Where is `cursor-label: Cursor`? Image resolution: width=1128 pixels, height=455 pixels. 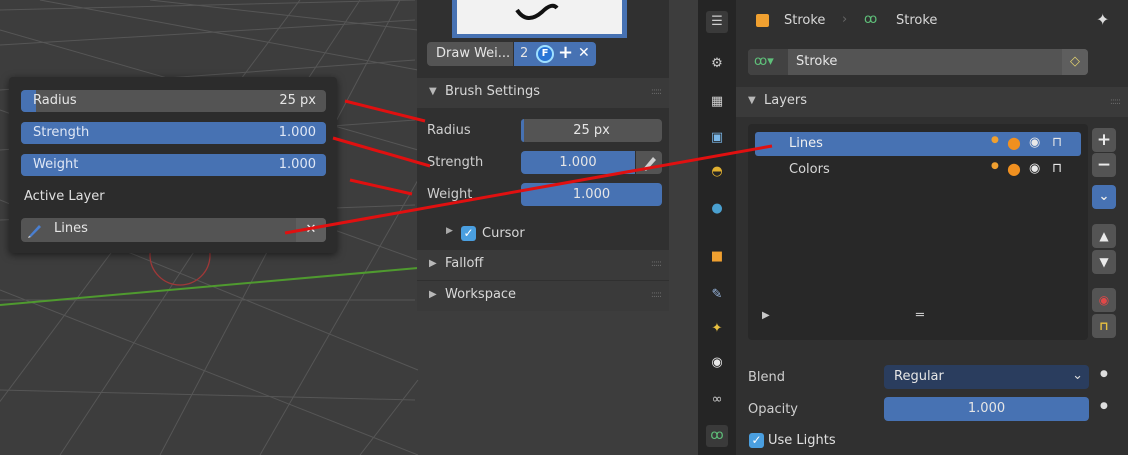 cursor-label: Cursor is located at coordinates (503, 233).